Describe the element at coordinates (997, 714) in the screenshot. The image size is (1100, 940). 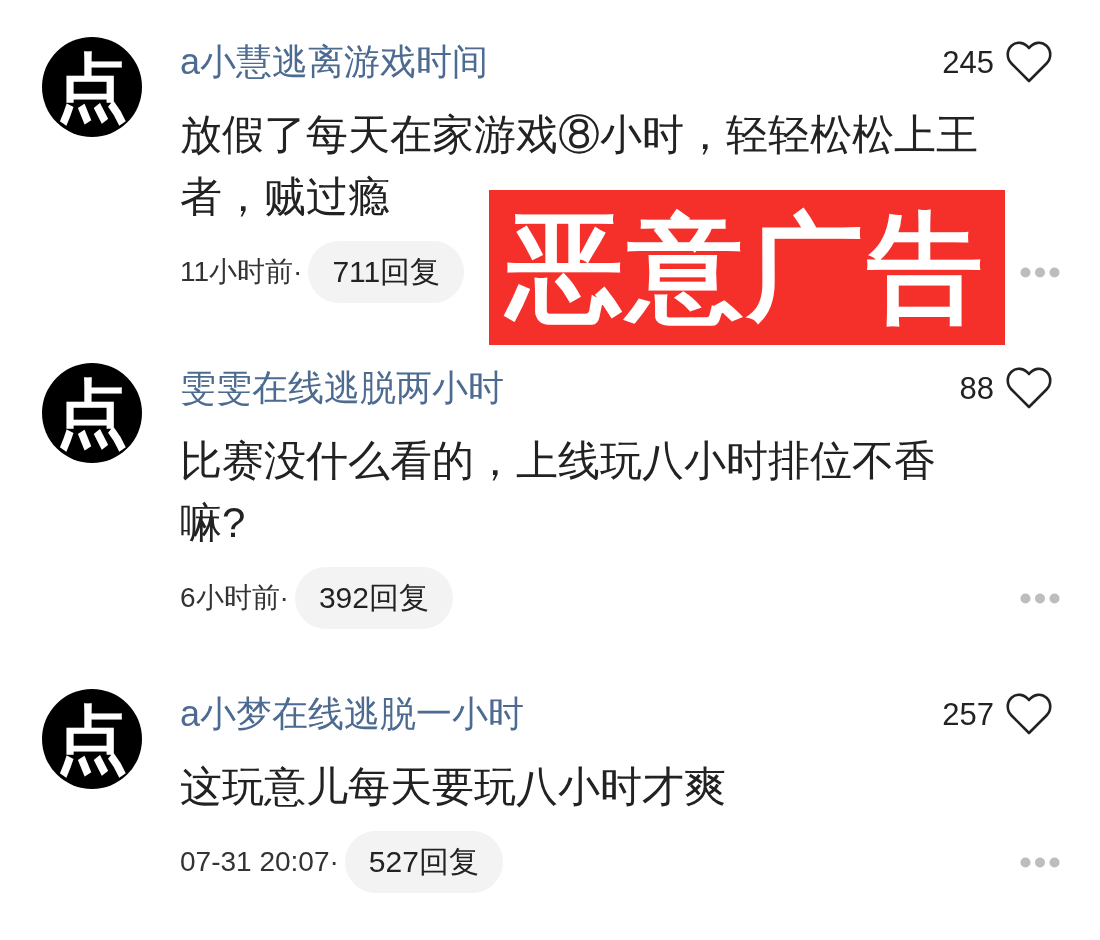
I see `like-button: 257` at that location.